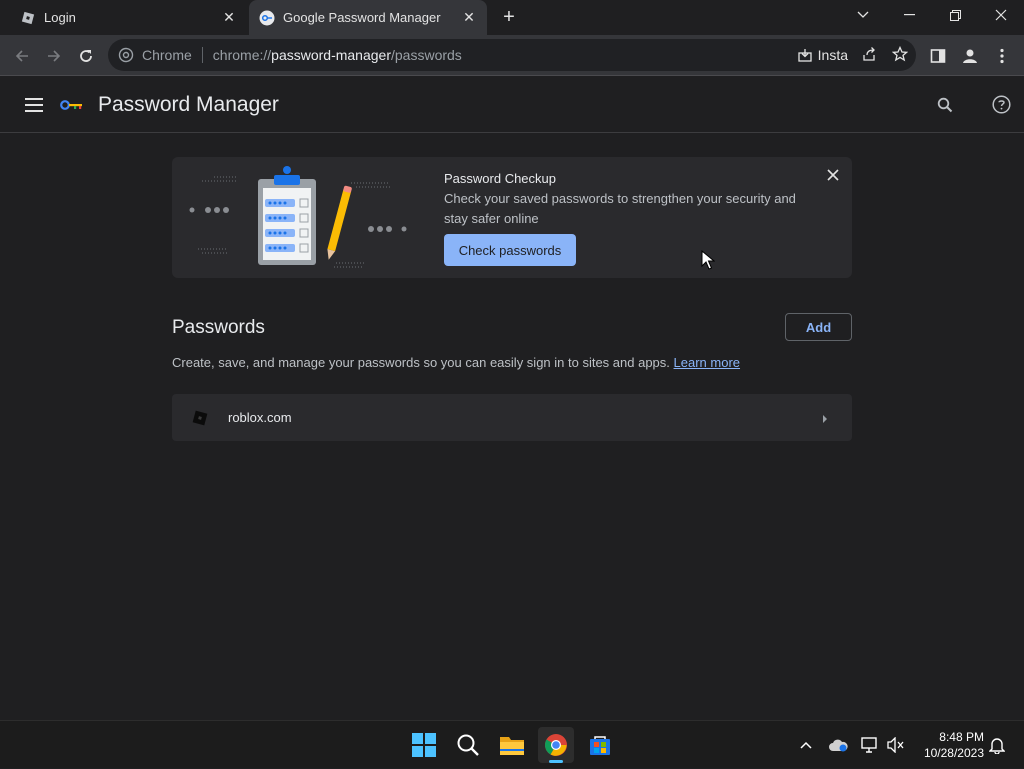 The width and height of the screenshot is (1024, 769). Describe the element at coordinates (123, 17) in the screenshot. I see `tab-login: Login ✕` at that location.